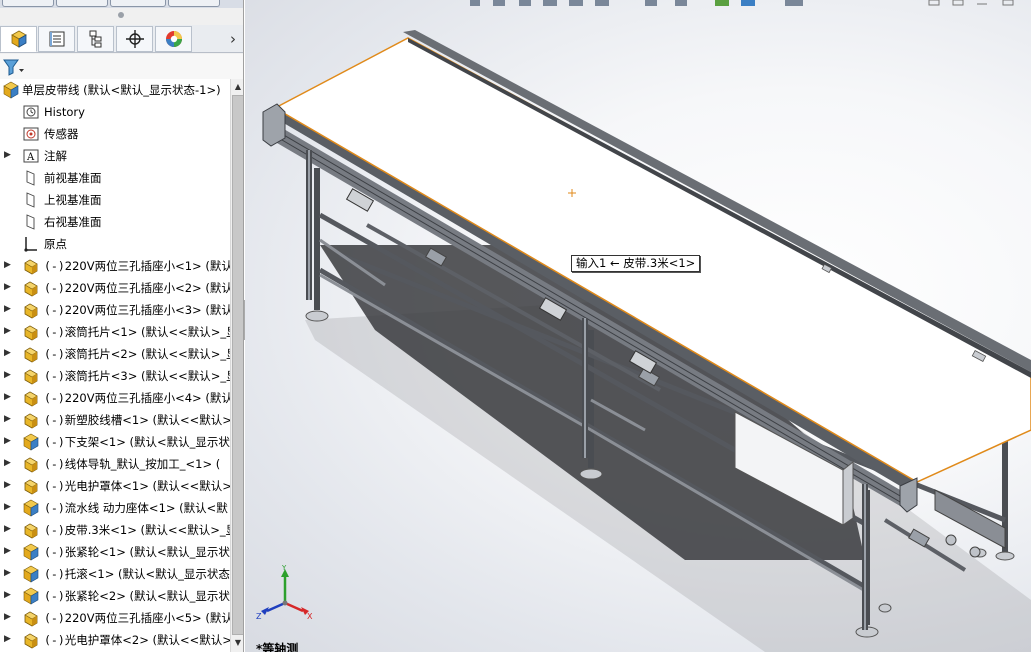 This screenshot has height=652, width=1031. I want to click on tree-item-label: (-)线体导轨_默认_按加工_<1> (, so click(132, 464).